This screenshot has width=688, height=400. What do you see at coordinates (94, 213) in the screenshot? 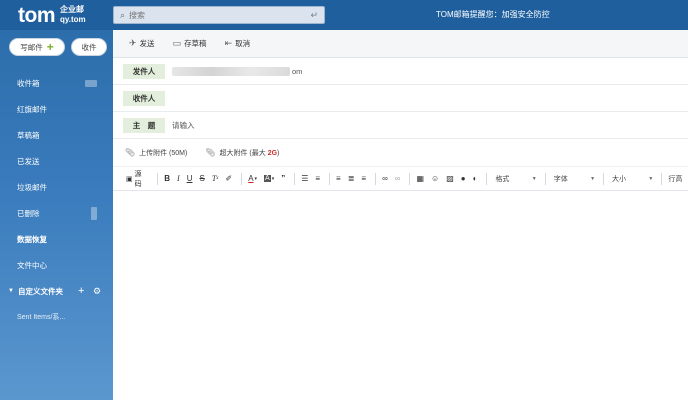
I see `sidebar-scrollbar` at bounding box center [94, 213].